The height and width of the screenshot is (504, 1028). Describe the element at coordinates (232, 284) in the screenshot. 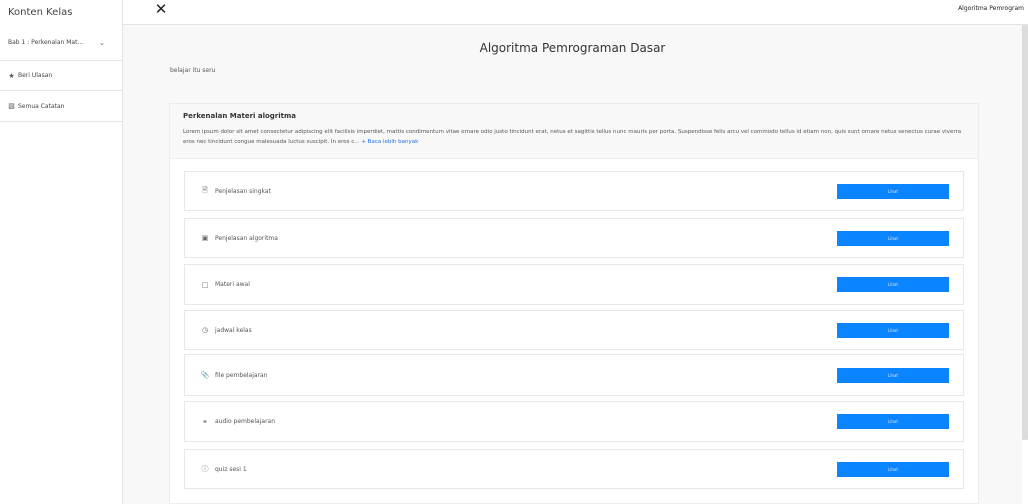

I see `item-label: Materi awal` at that location.